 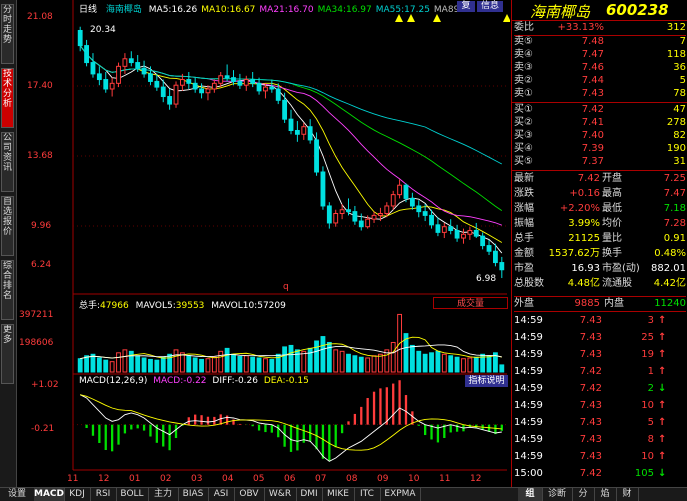 I want to click on order-volume: 190, so click(x=676, y=148).